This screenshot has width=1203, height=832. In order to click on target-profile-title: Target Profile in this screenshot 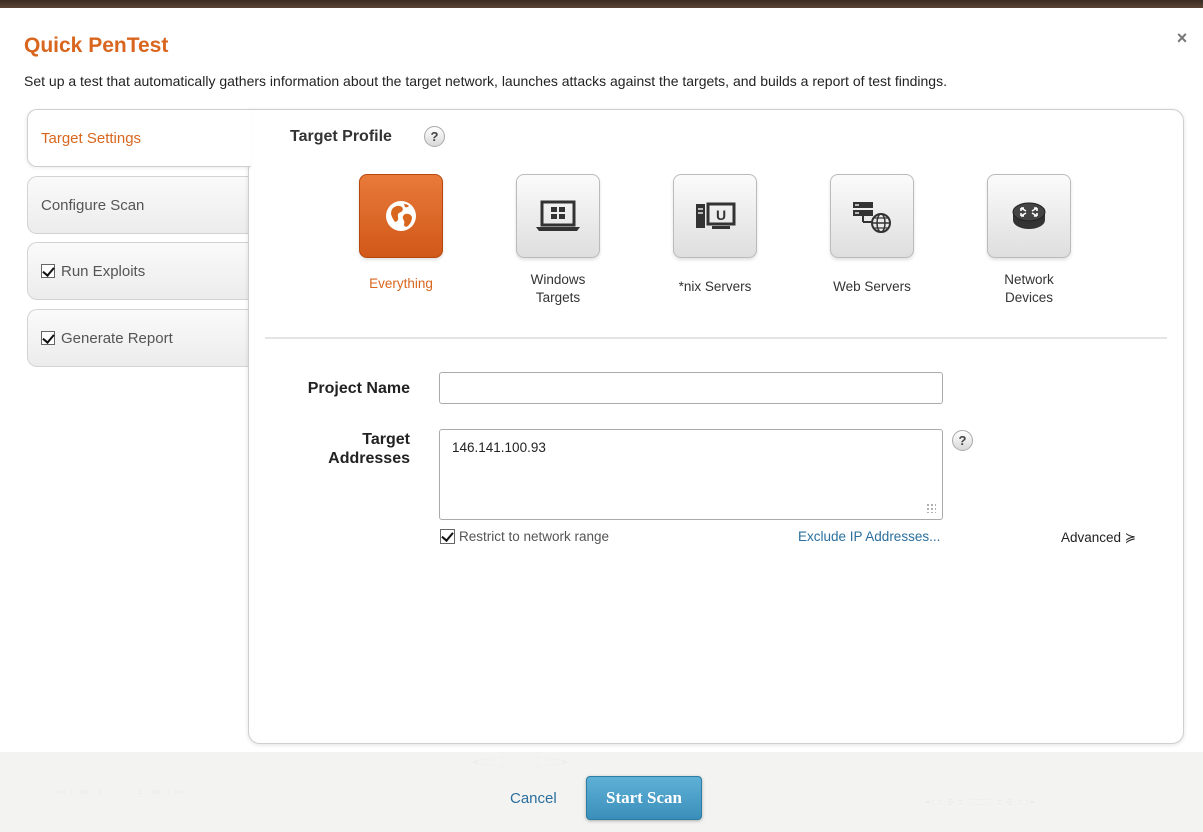, I will do `click(341, 136)`.